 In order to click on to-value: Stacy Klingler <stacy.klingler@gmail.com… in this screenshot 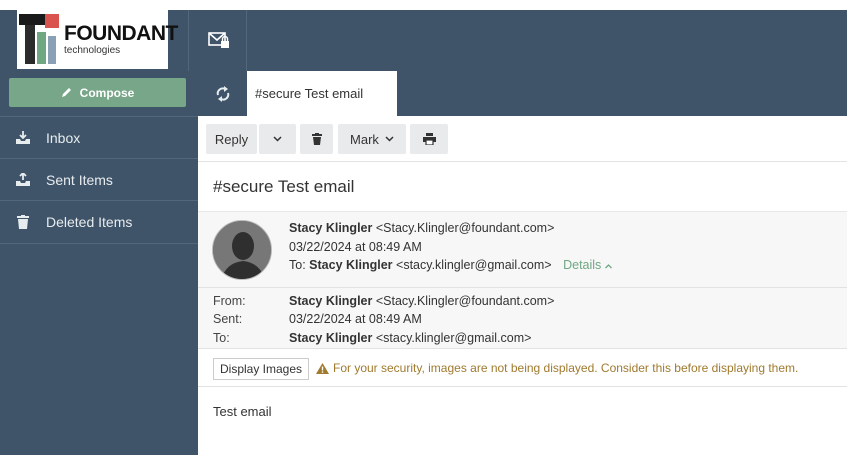, I will do `click(410, 338)`.